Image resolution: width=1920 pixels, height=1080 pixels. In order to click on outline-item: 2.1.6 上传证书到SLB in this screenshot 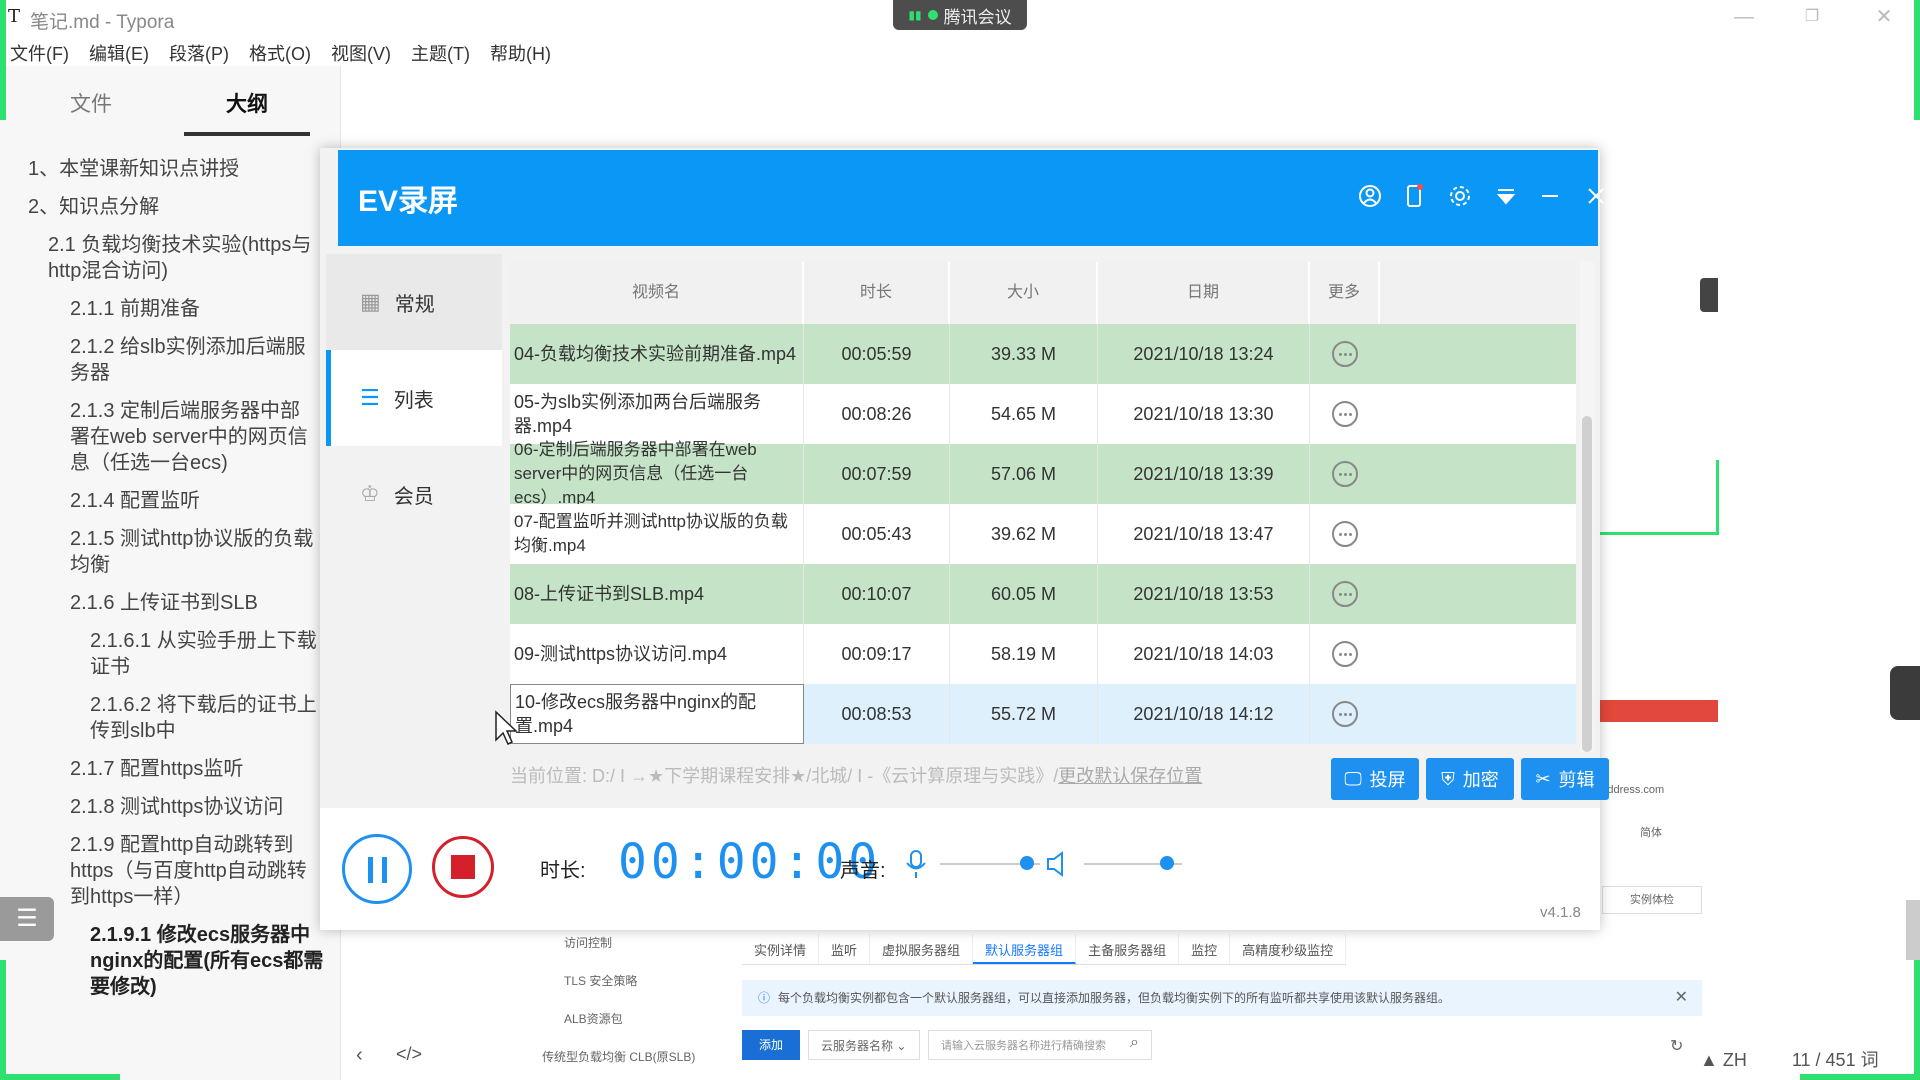, I will do `click(195, 603)`.